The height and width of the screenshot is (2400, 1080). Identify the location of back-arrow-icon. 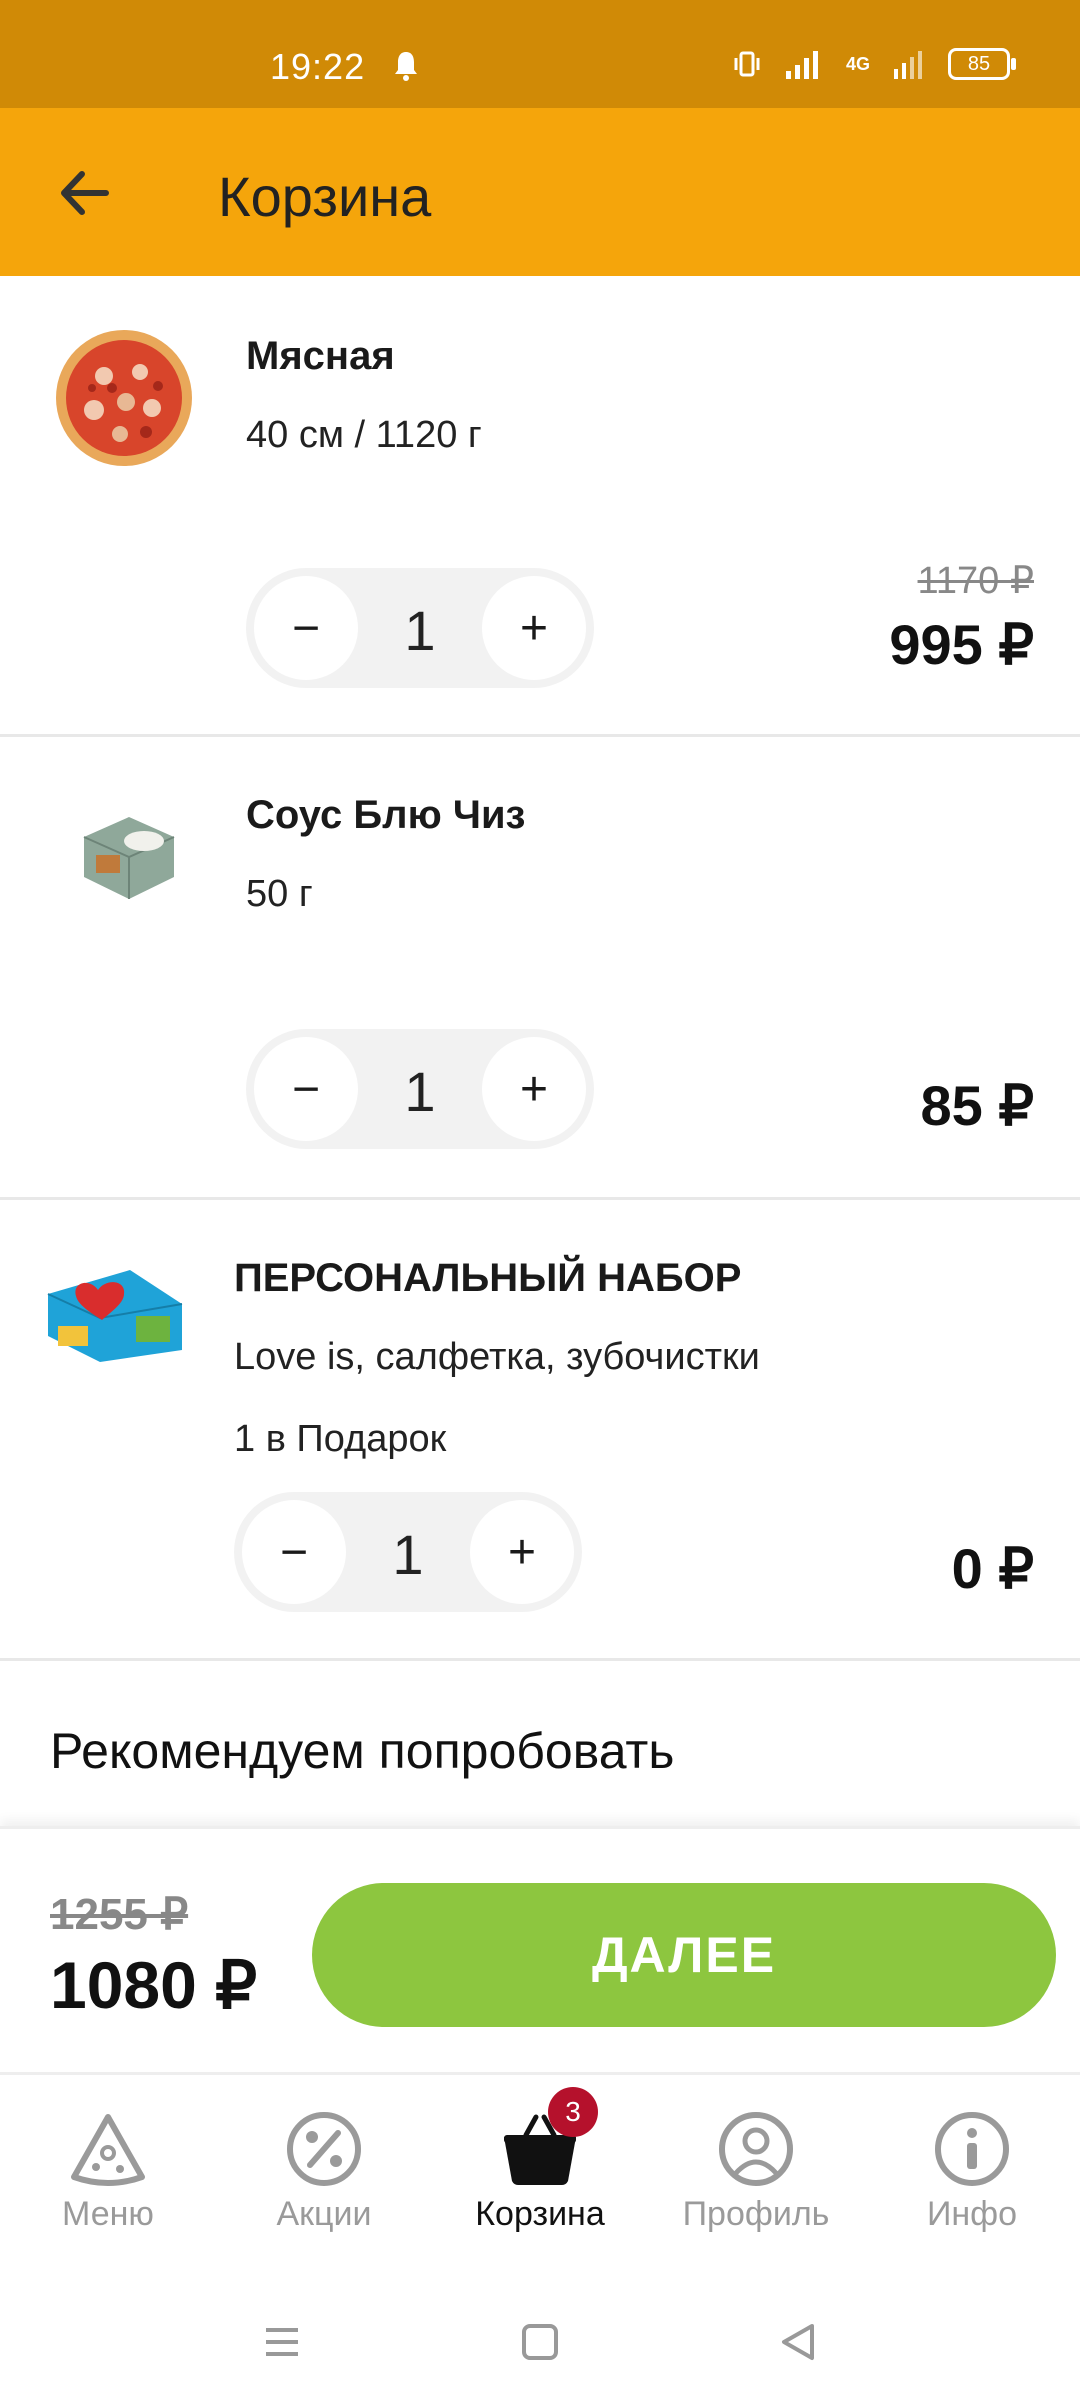
(85, 193).